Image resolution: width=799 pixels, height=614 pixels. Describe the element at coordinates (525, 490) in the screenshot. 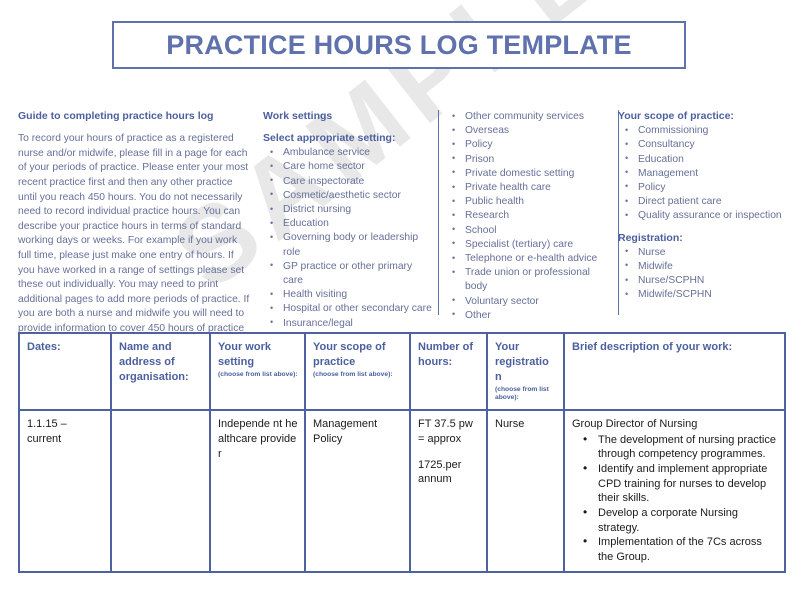

I see `cell-registration: Nurse` at that location.